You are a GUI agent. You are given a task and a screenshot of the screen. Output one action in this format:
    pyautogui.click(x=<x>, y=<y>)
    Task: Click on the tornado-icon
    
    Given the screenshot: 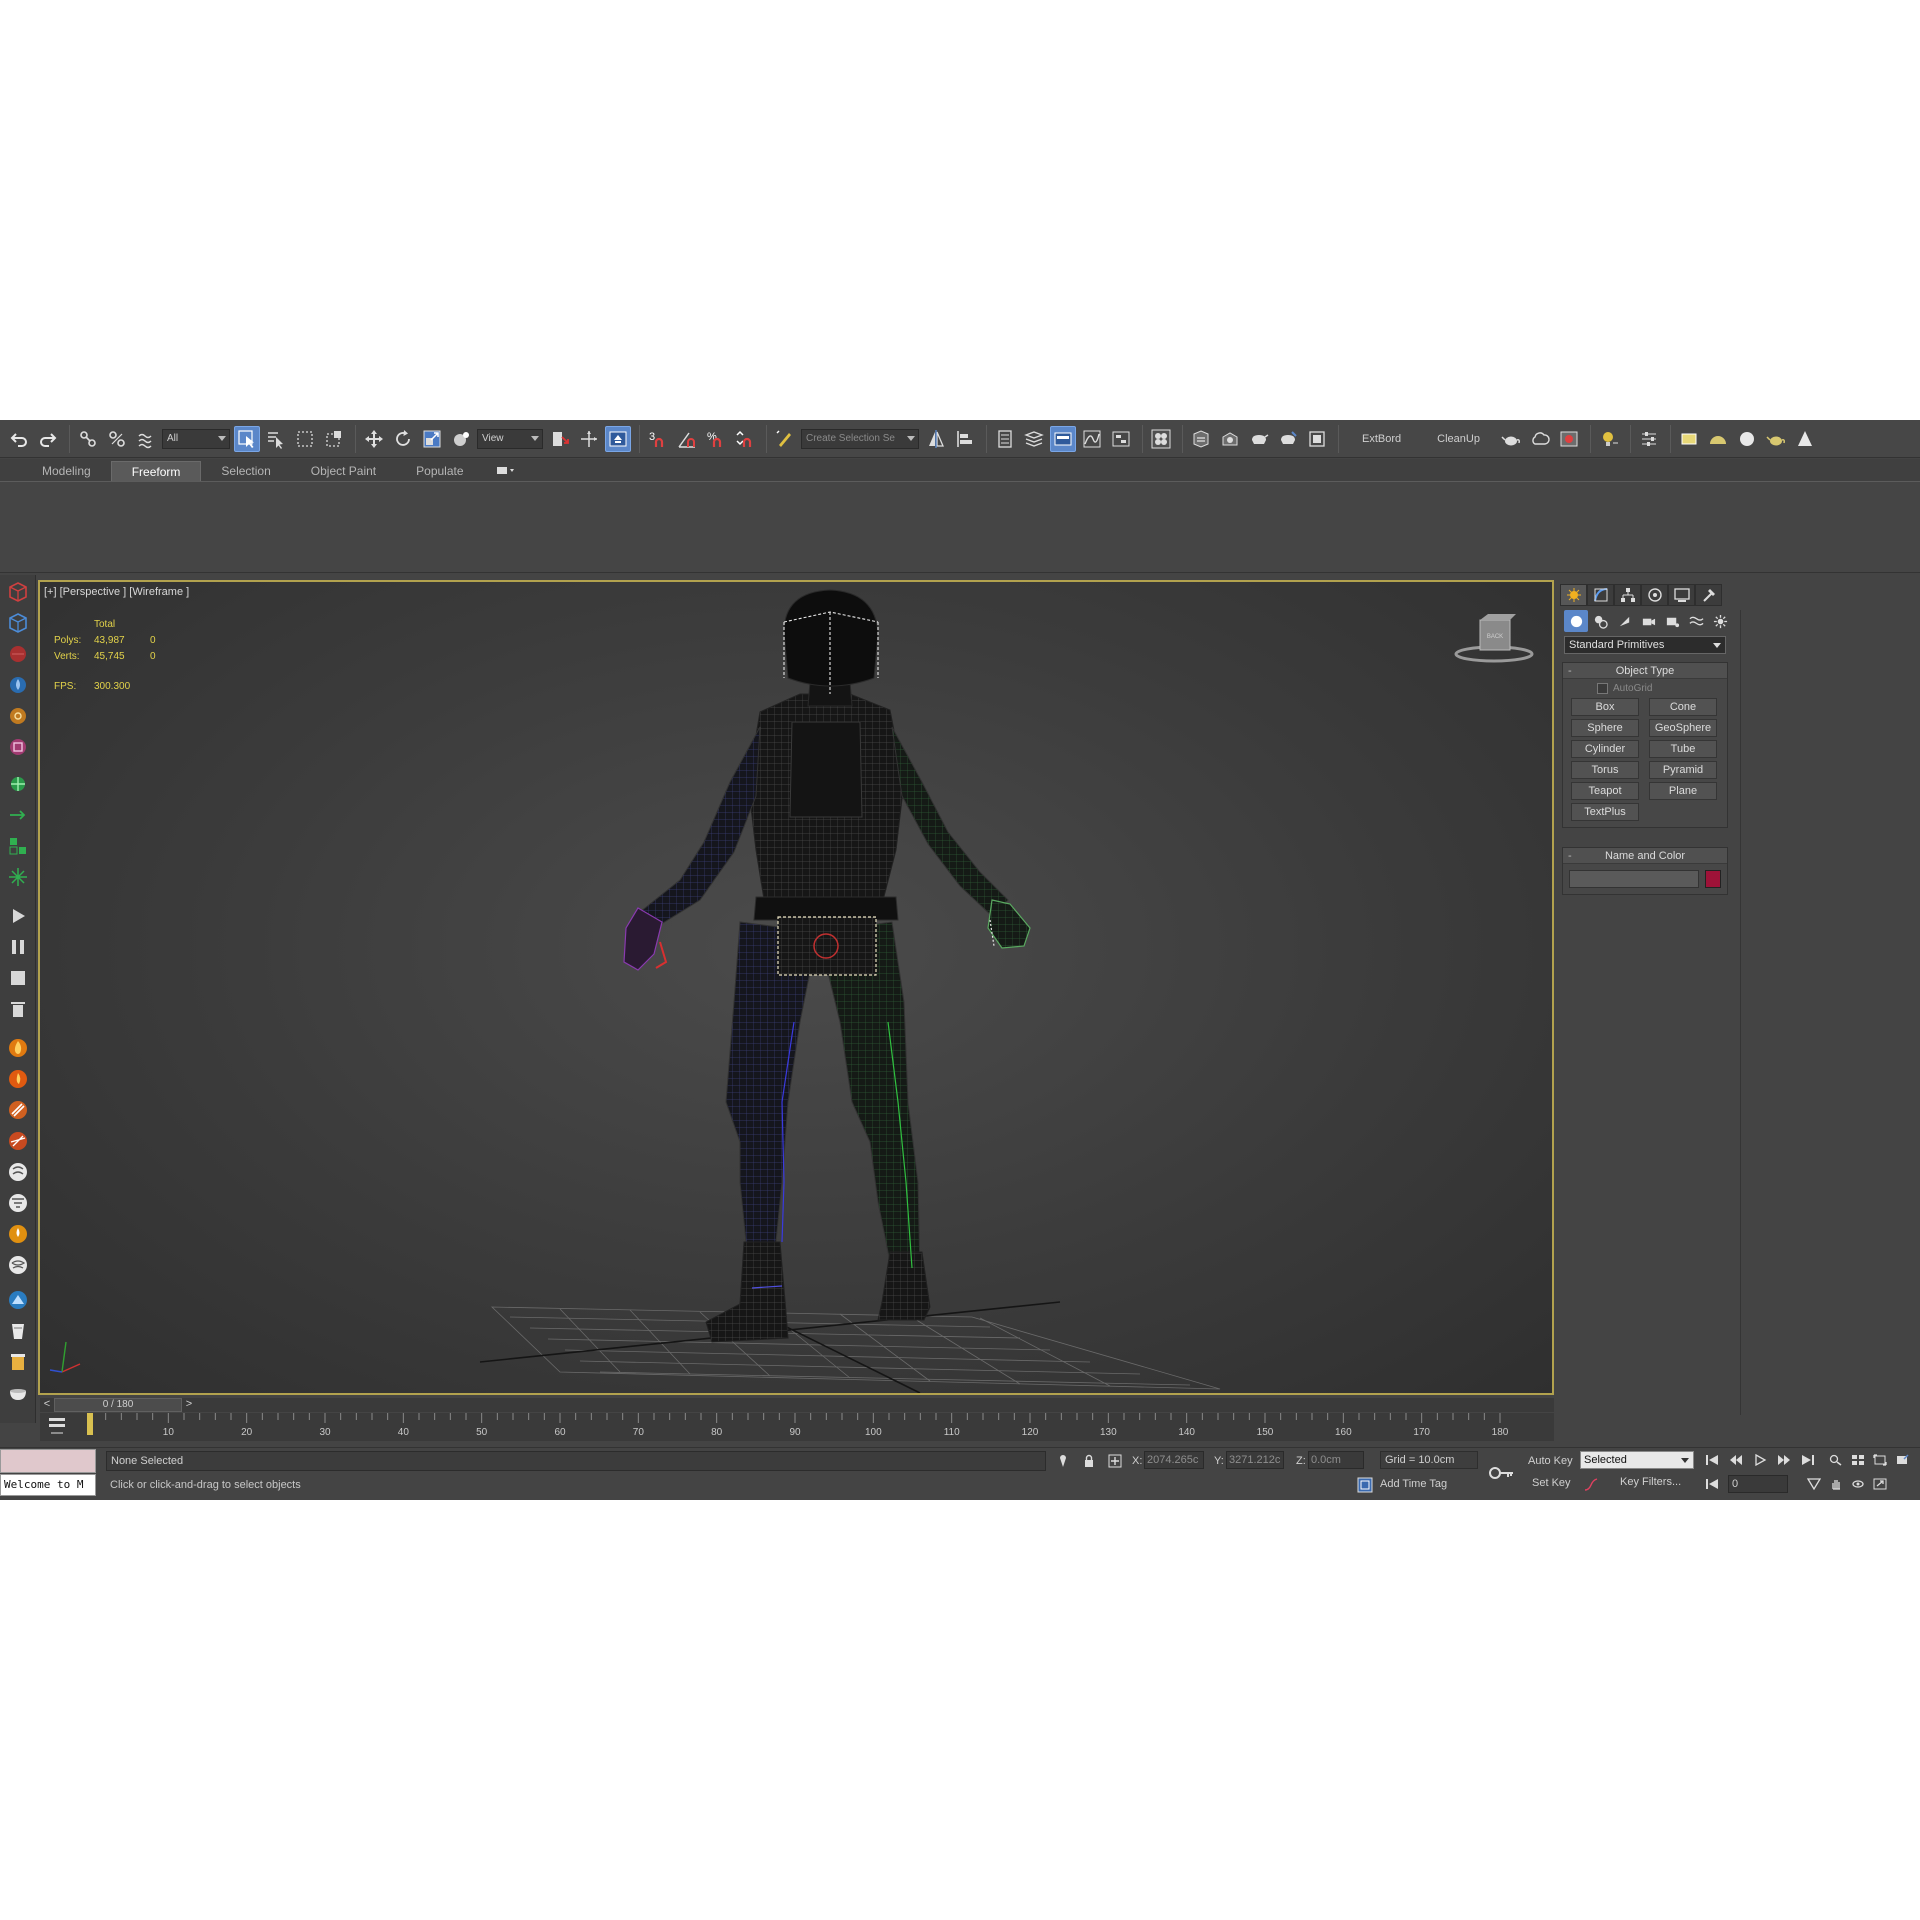 What is the action you would take?
    pyautogui.click(x=18, y=1203)
    